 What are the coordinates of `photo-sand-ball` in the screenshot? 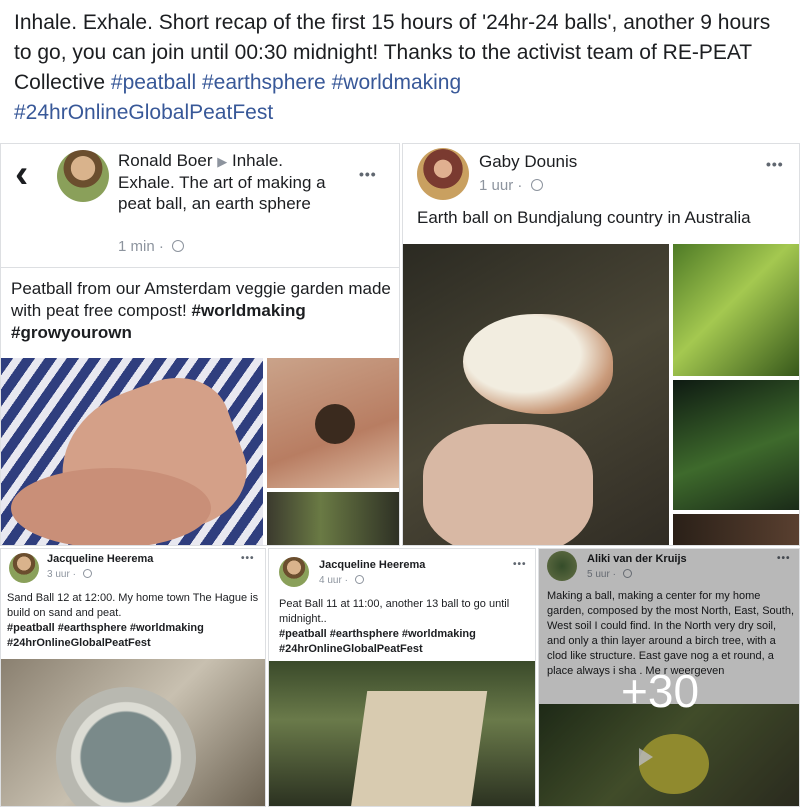 It's located at (133, 732).